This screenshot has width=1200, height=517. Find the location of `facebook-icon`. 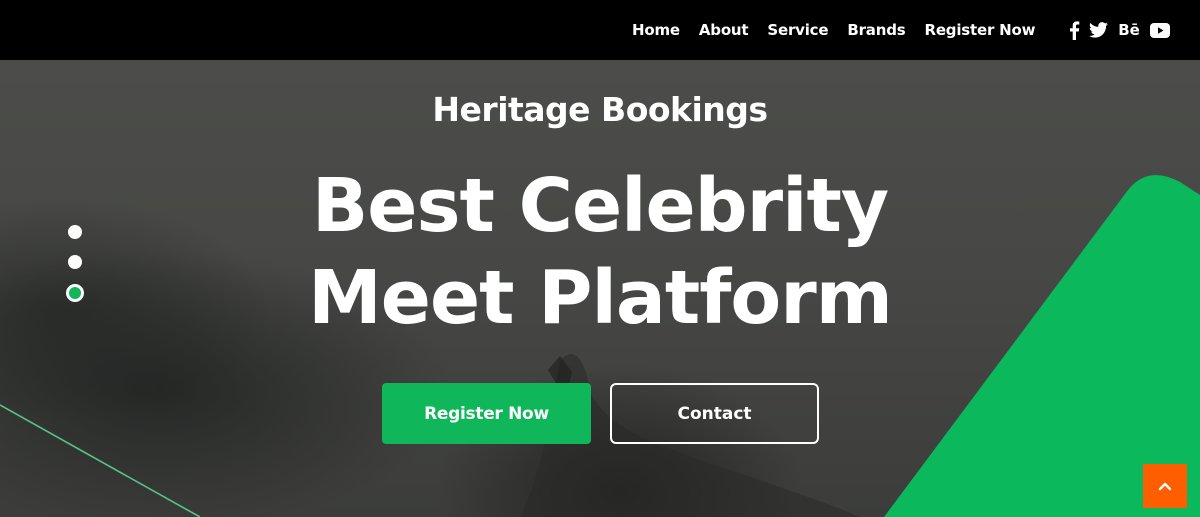

facebook-icon is located at coordinates (1074, 30).